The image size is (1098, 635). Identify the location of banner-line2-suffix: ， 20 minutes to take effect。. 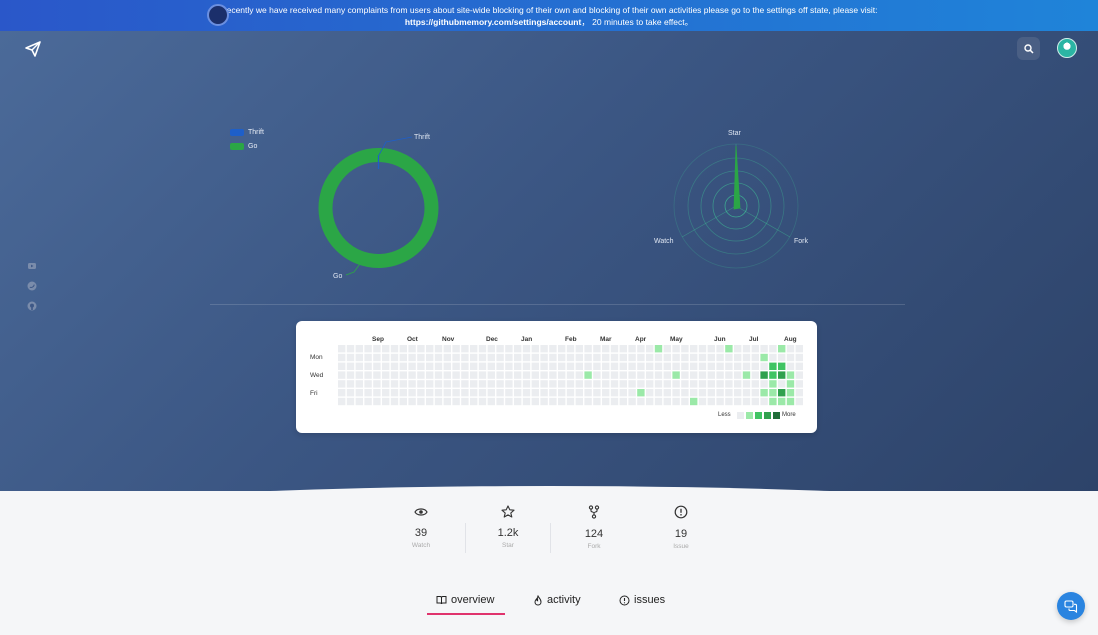
(637, 22).